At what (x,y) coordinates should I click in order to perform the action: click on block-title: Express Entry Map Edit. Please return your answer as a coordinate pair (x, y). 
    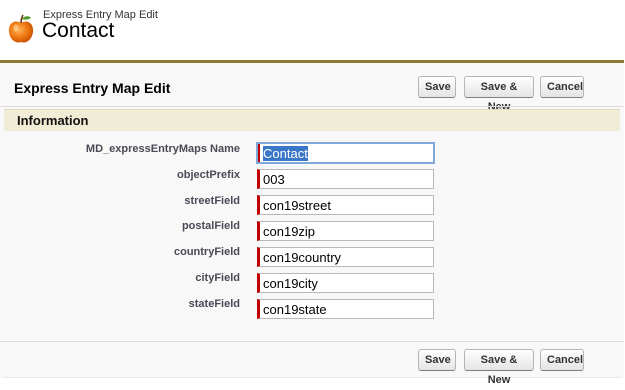
    Looking at the image, I should click on (92, 88).